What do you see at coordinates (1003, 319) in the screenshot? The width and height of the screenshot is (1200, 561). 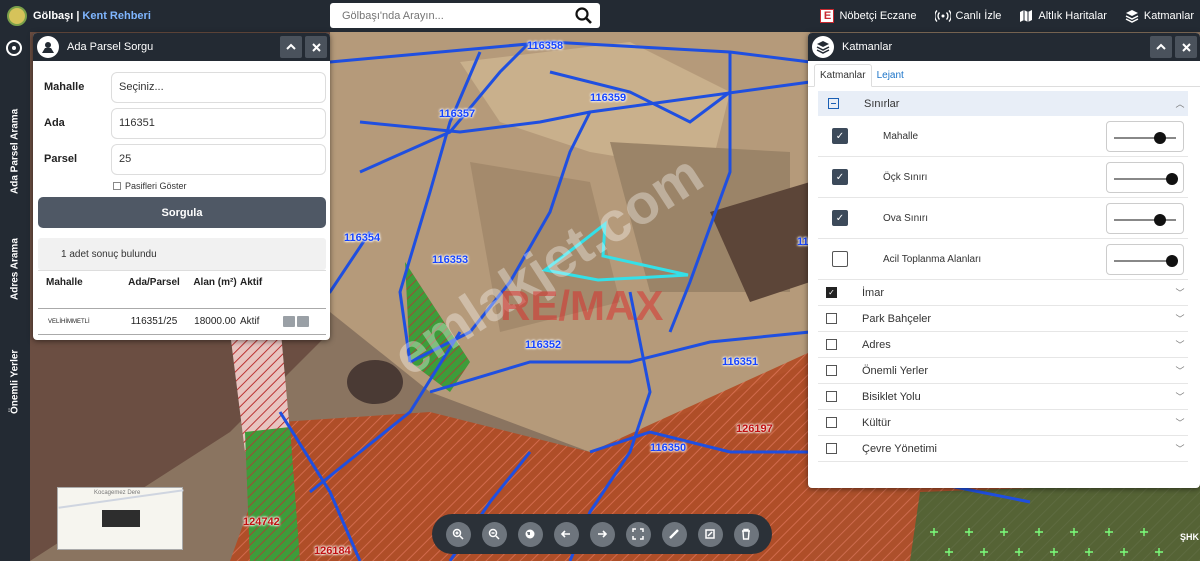 I see `layer-row: Park Bahçeler ﹀` at bounding box center [1003, 319].